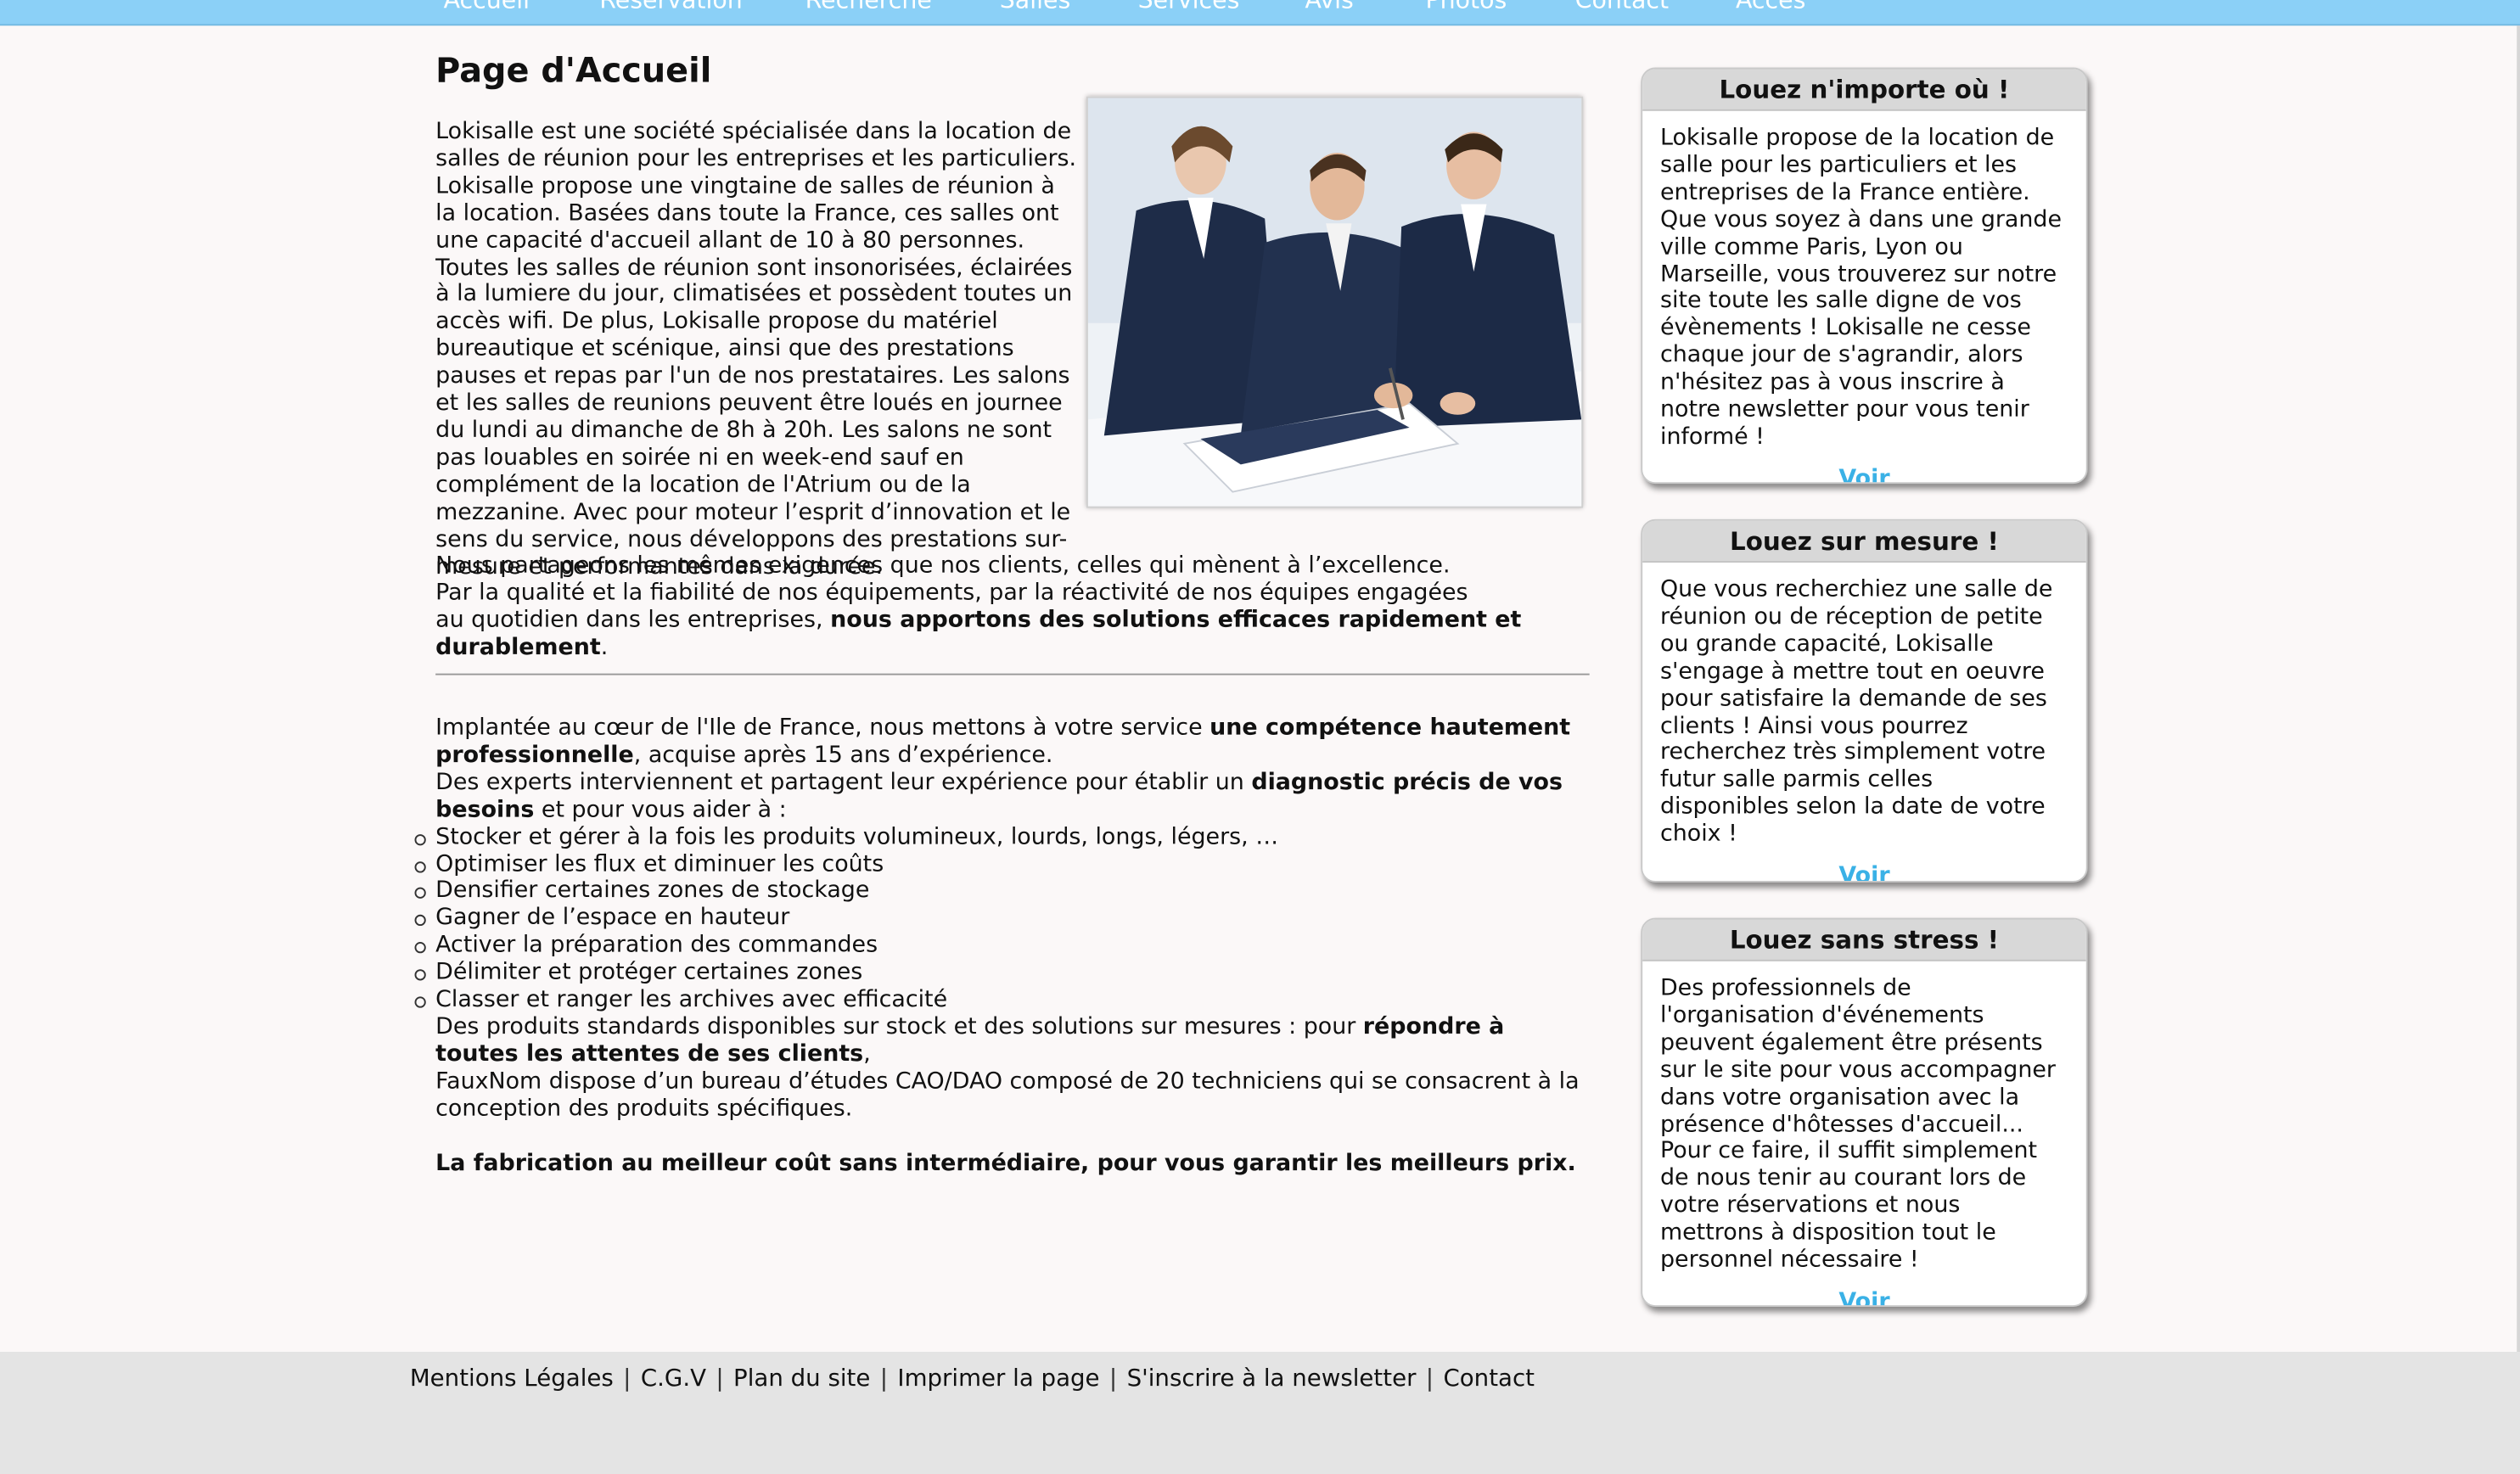  I want to click on section-divider, so click(1012, 674).